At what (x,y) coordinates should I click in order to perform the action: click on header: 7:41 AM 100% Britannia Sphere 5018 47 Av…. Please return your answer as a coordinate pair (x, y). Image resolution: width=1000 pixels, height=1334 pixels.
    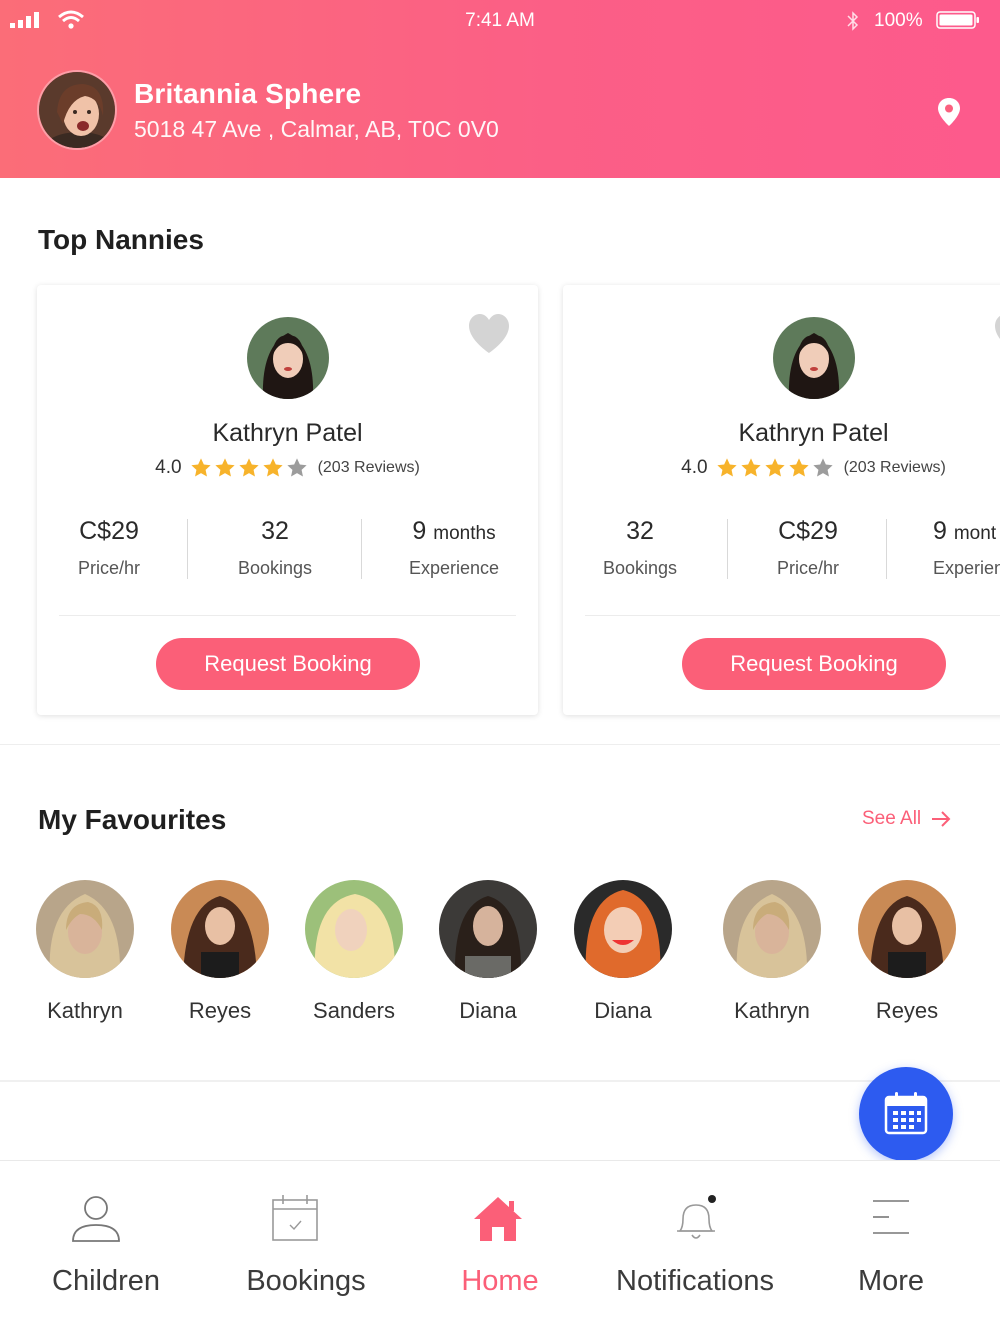
    Looking at the image, I should click on (500, 89).